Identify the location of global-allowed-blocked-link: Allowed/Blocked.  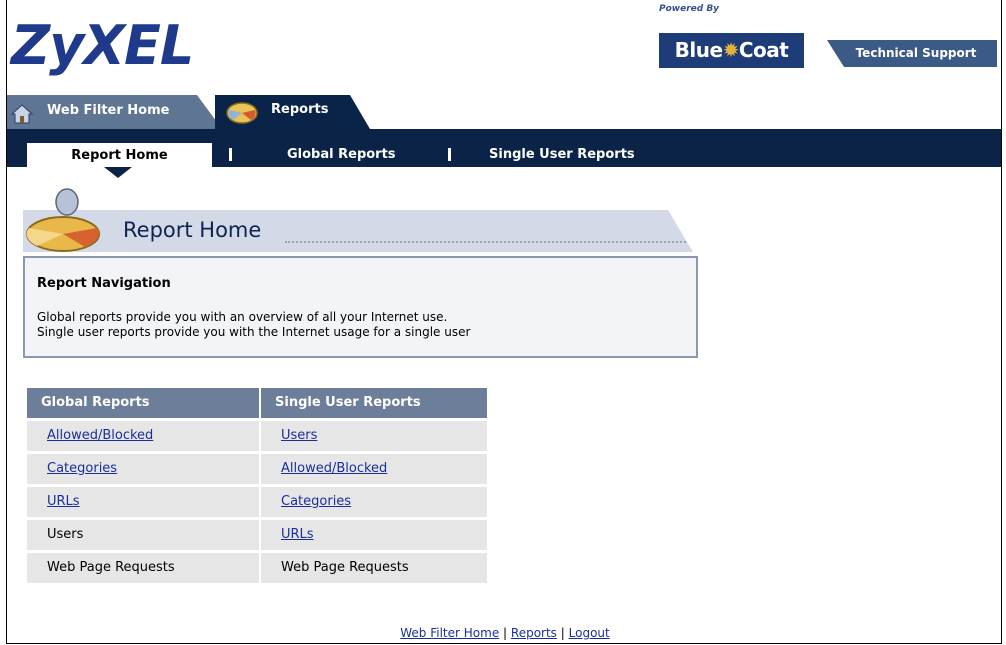
(100, 435).